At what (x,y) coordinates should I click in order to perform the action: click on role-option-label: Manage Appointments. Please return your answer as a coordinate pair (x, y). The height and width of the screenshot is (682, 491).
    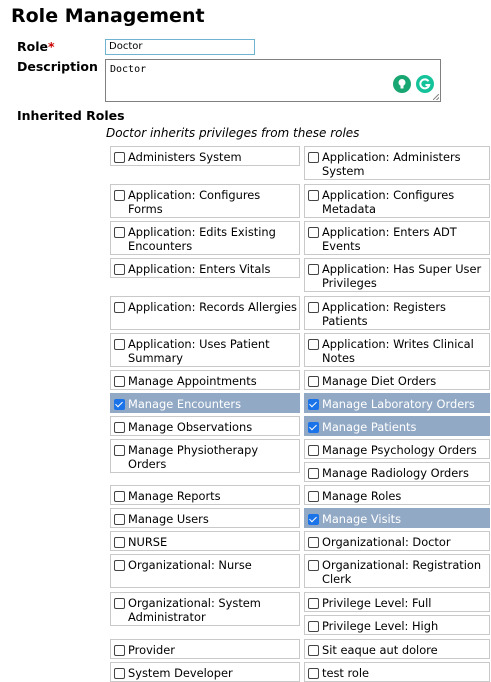
    Looking at the image, I should click on (192, 381).